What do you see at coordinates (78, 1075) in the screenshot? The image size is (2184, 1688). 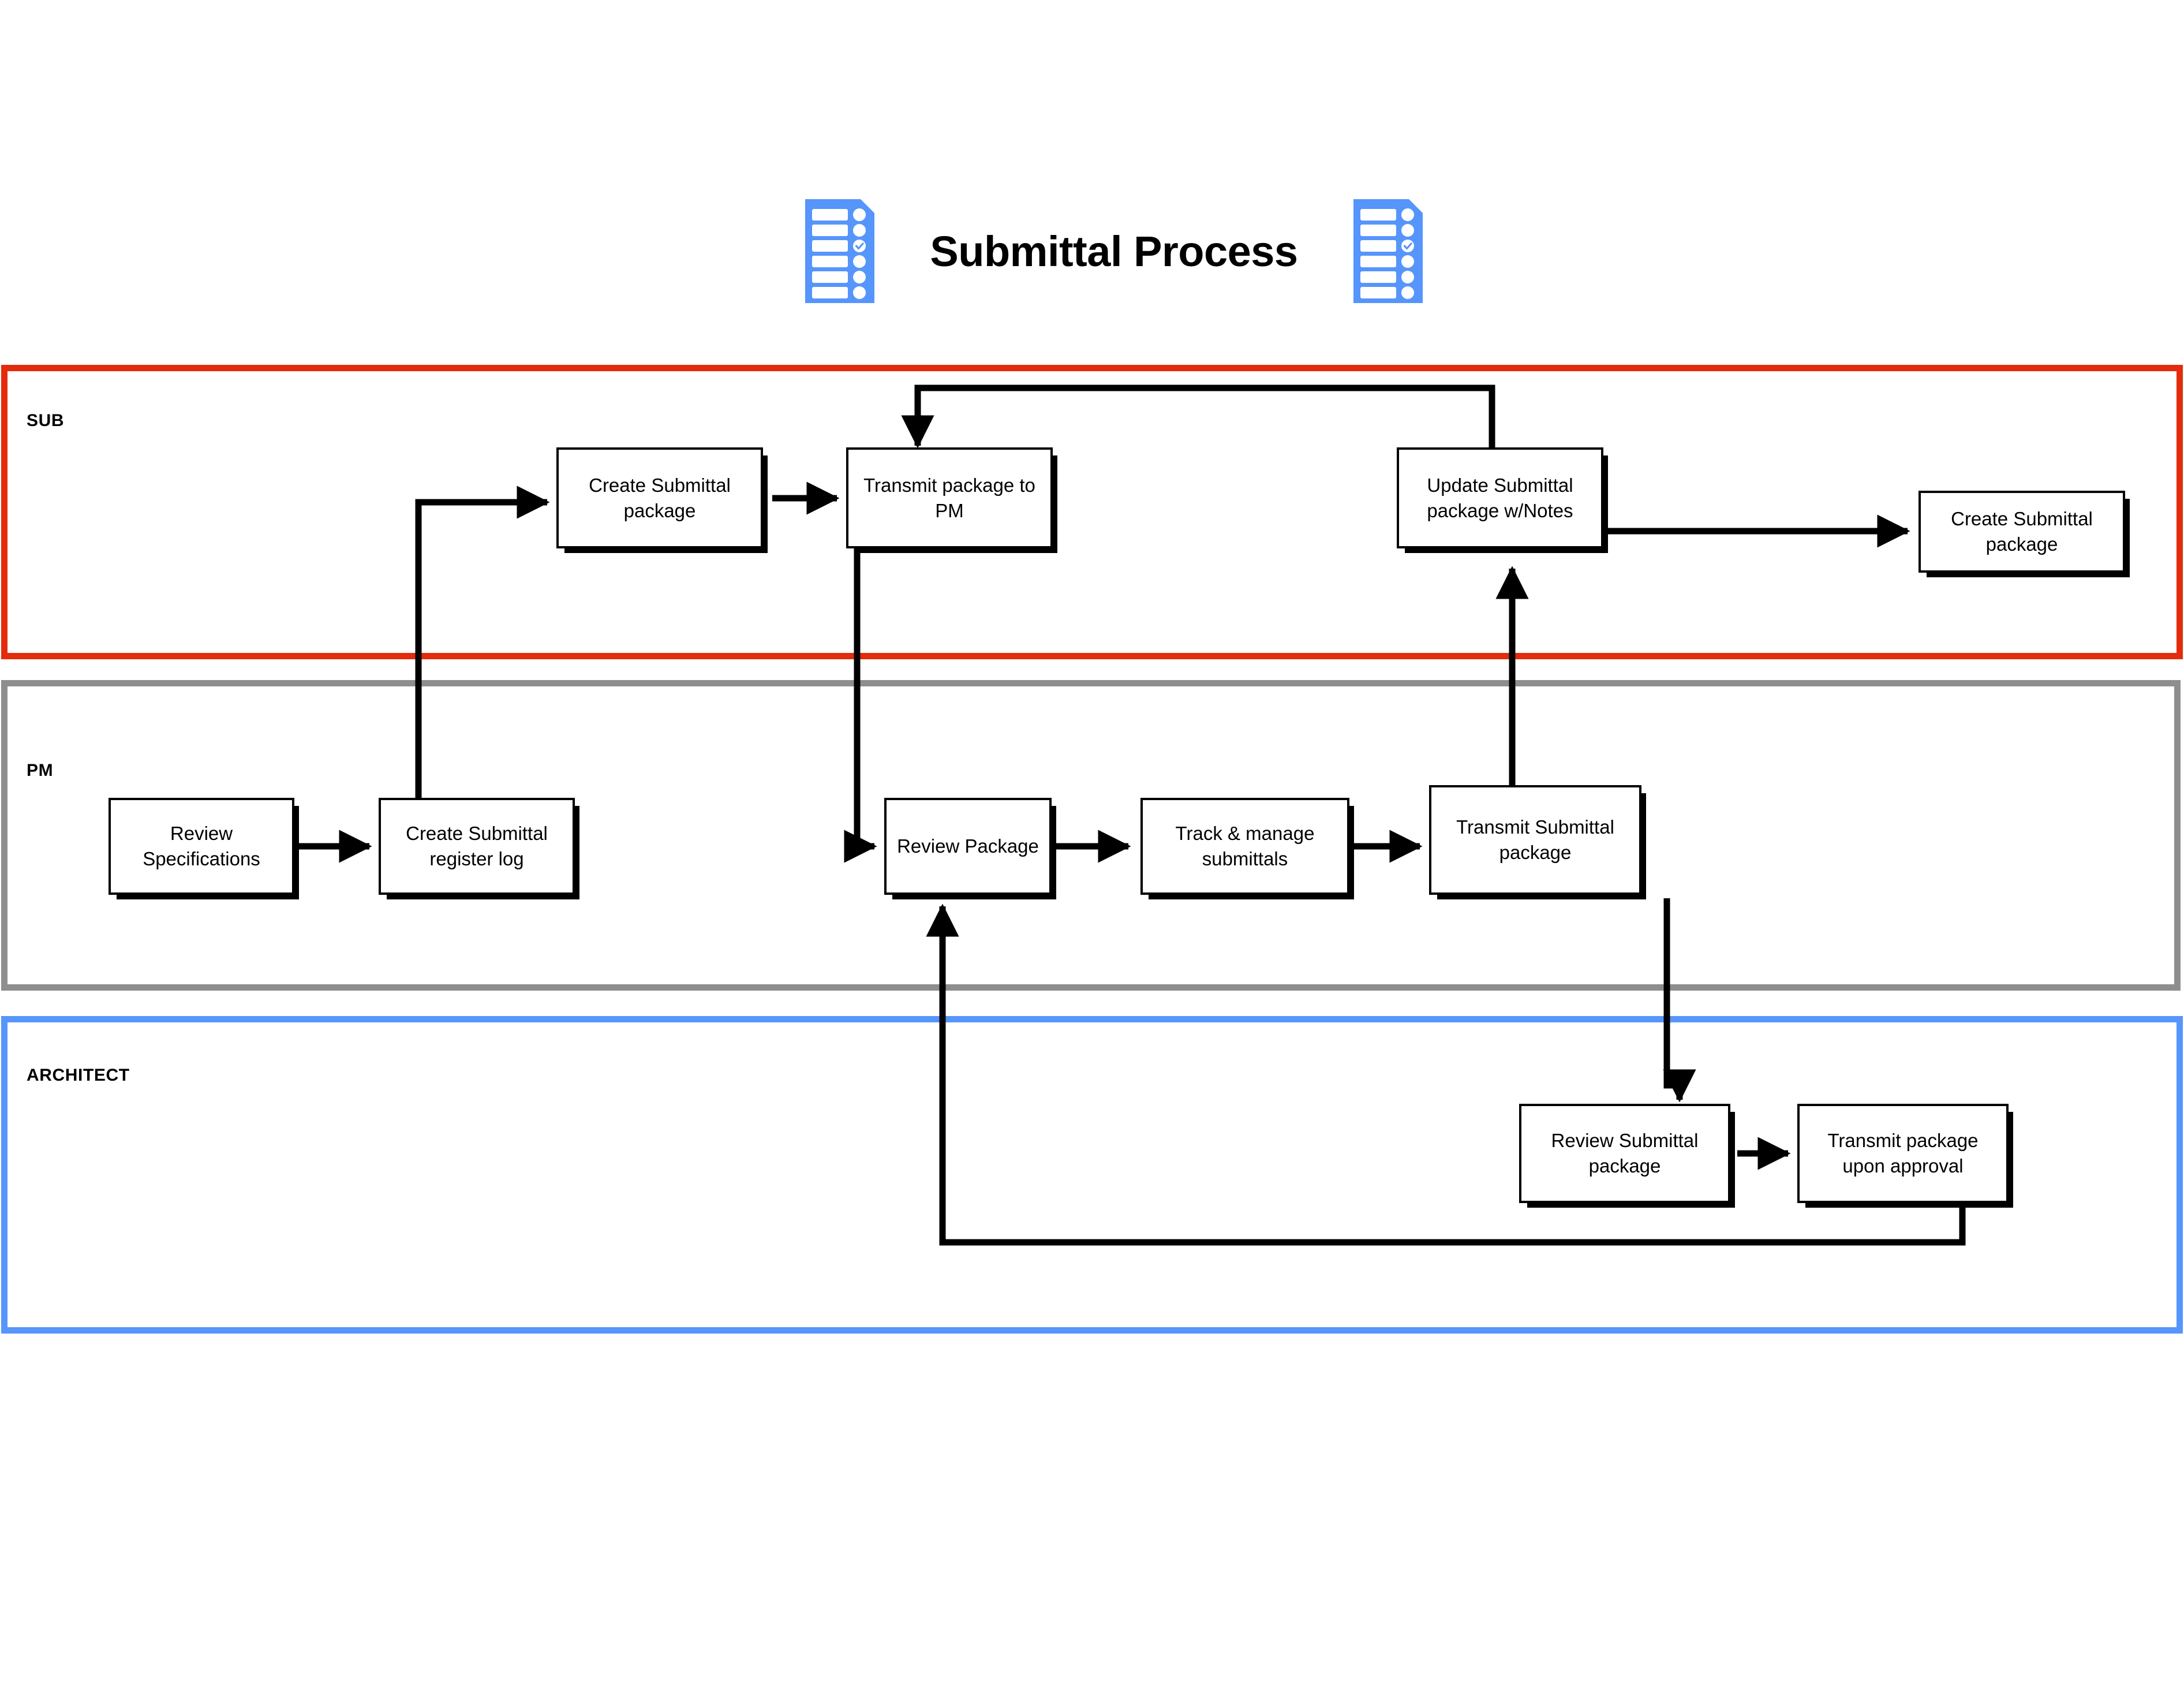 I see `swimlane-label-architect: ARCHITECT` at bounding box center [78, 1075].